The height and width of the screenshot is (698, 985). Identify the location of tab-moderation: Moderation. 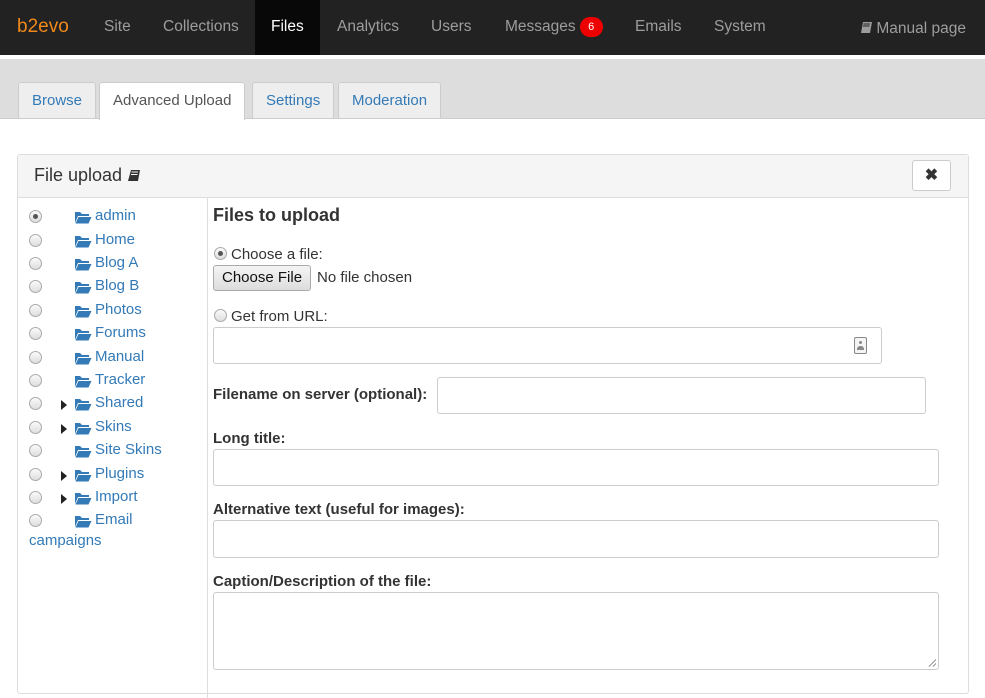
(390, 100).